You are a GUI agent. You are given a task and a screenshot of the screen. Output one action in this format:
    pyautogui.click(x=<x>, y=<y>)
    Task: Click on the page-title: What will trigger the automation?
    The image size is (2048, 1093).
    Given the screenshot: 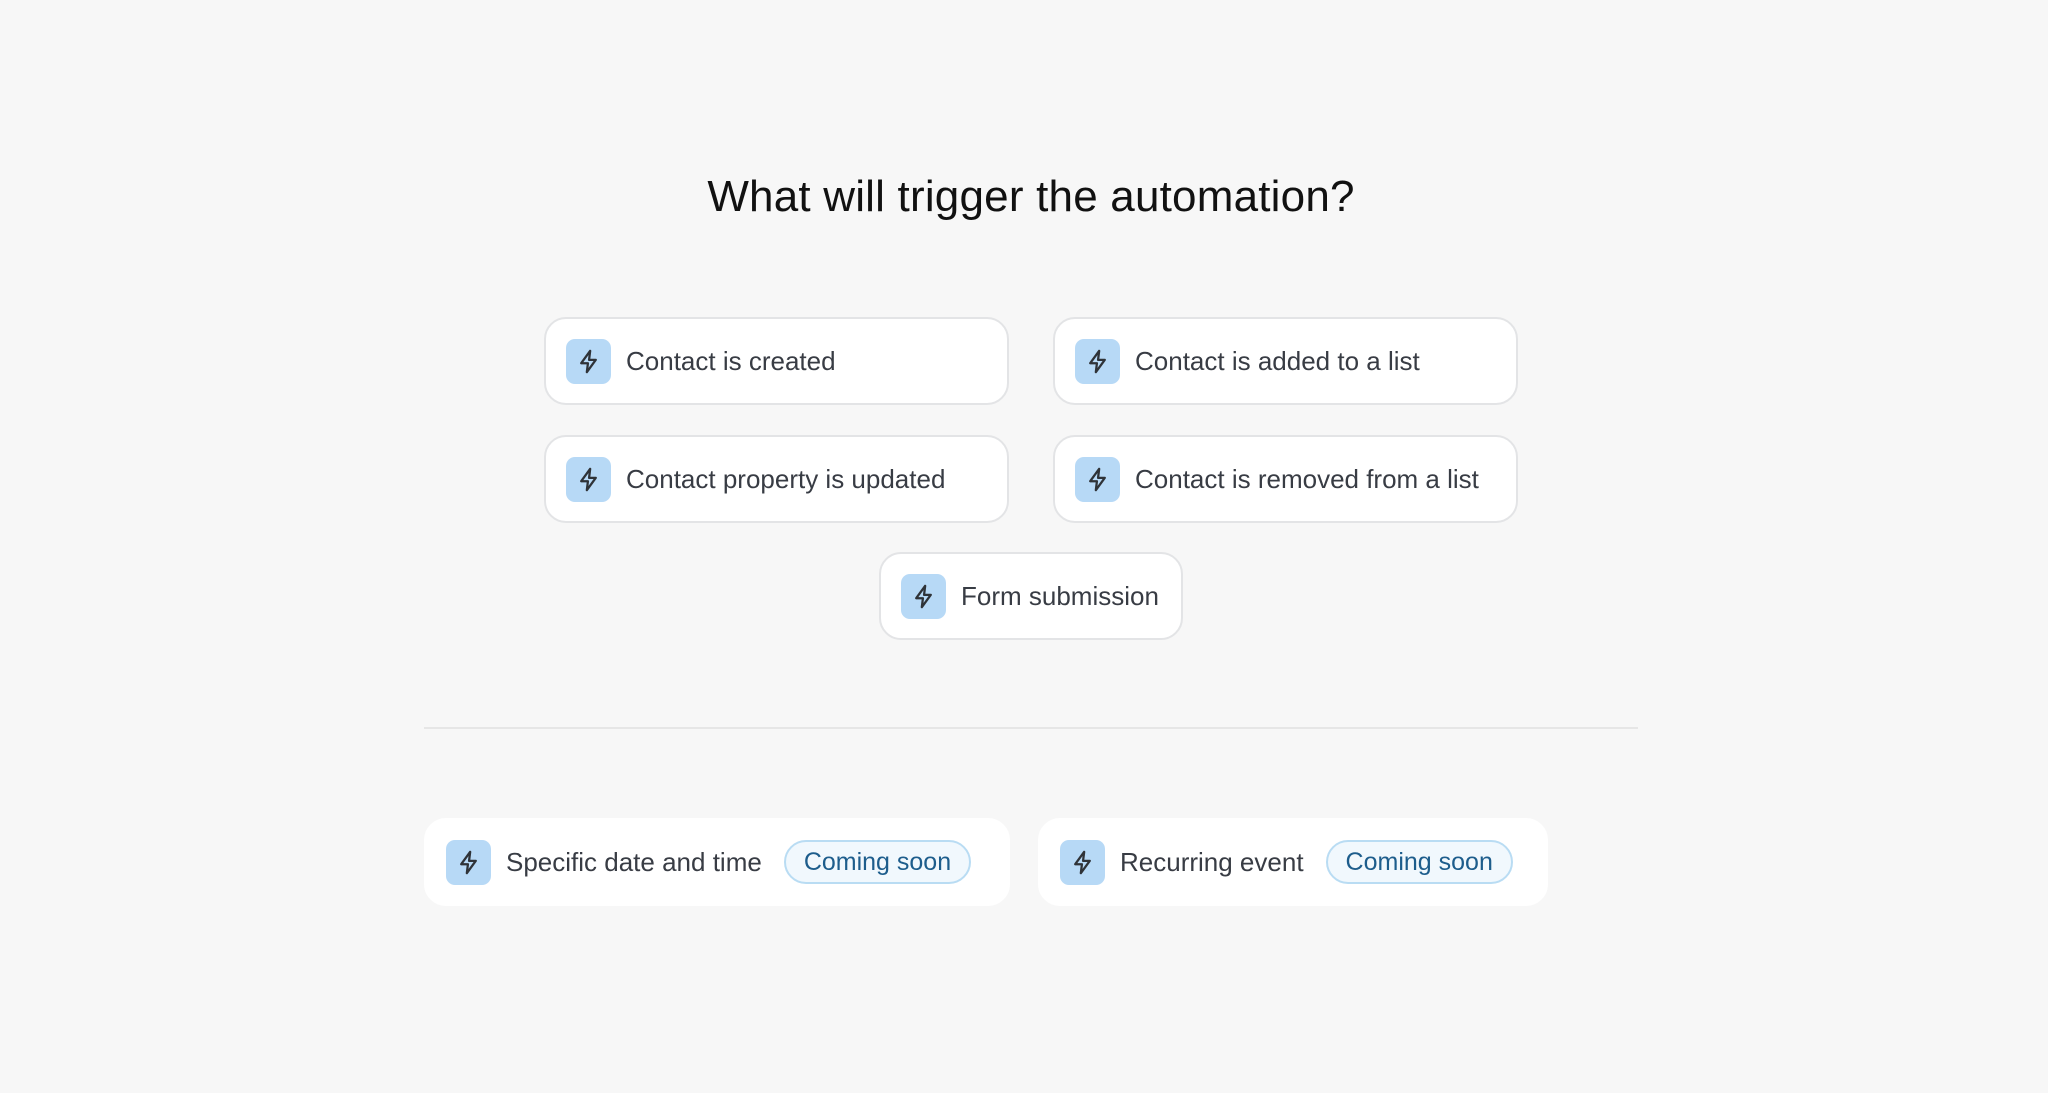 What is the action you would take?
    pyautogui.click(x=1031, y=196)
    